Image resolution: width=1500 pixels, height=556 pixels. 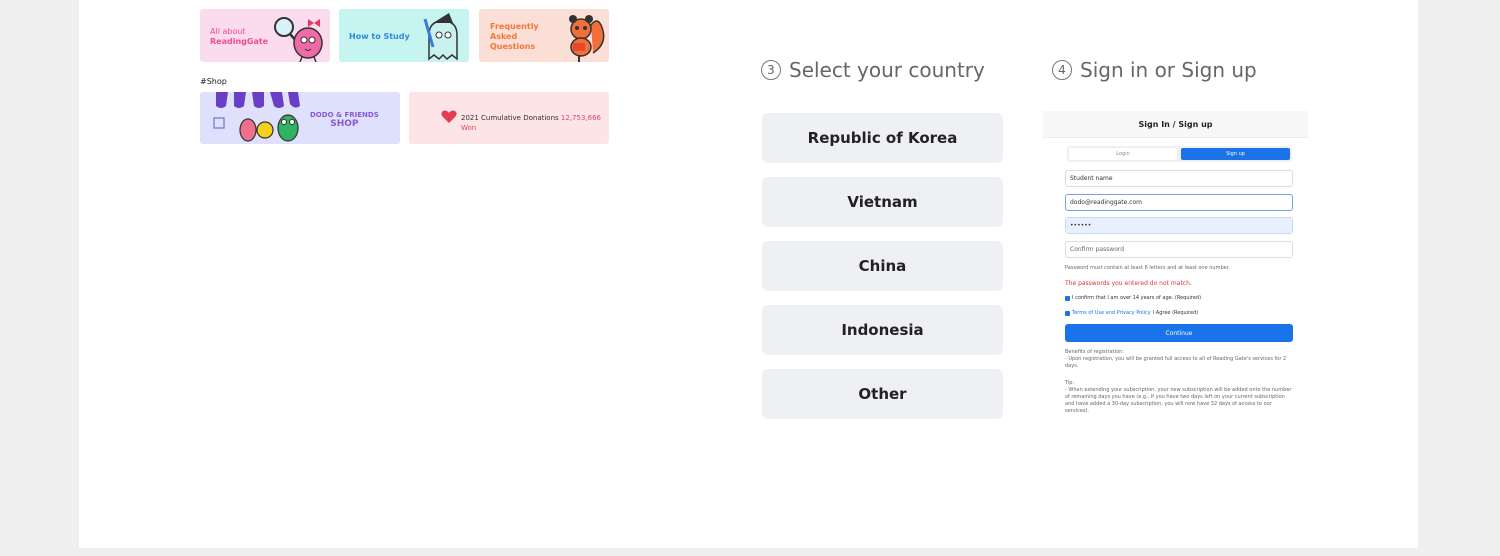 What do you see at coordinates (1179, 154) in the screenshot?
I see `signin-tab-switch: Login Sign up` at bounding box center [1179, 154].